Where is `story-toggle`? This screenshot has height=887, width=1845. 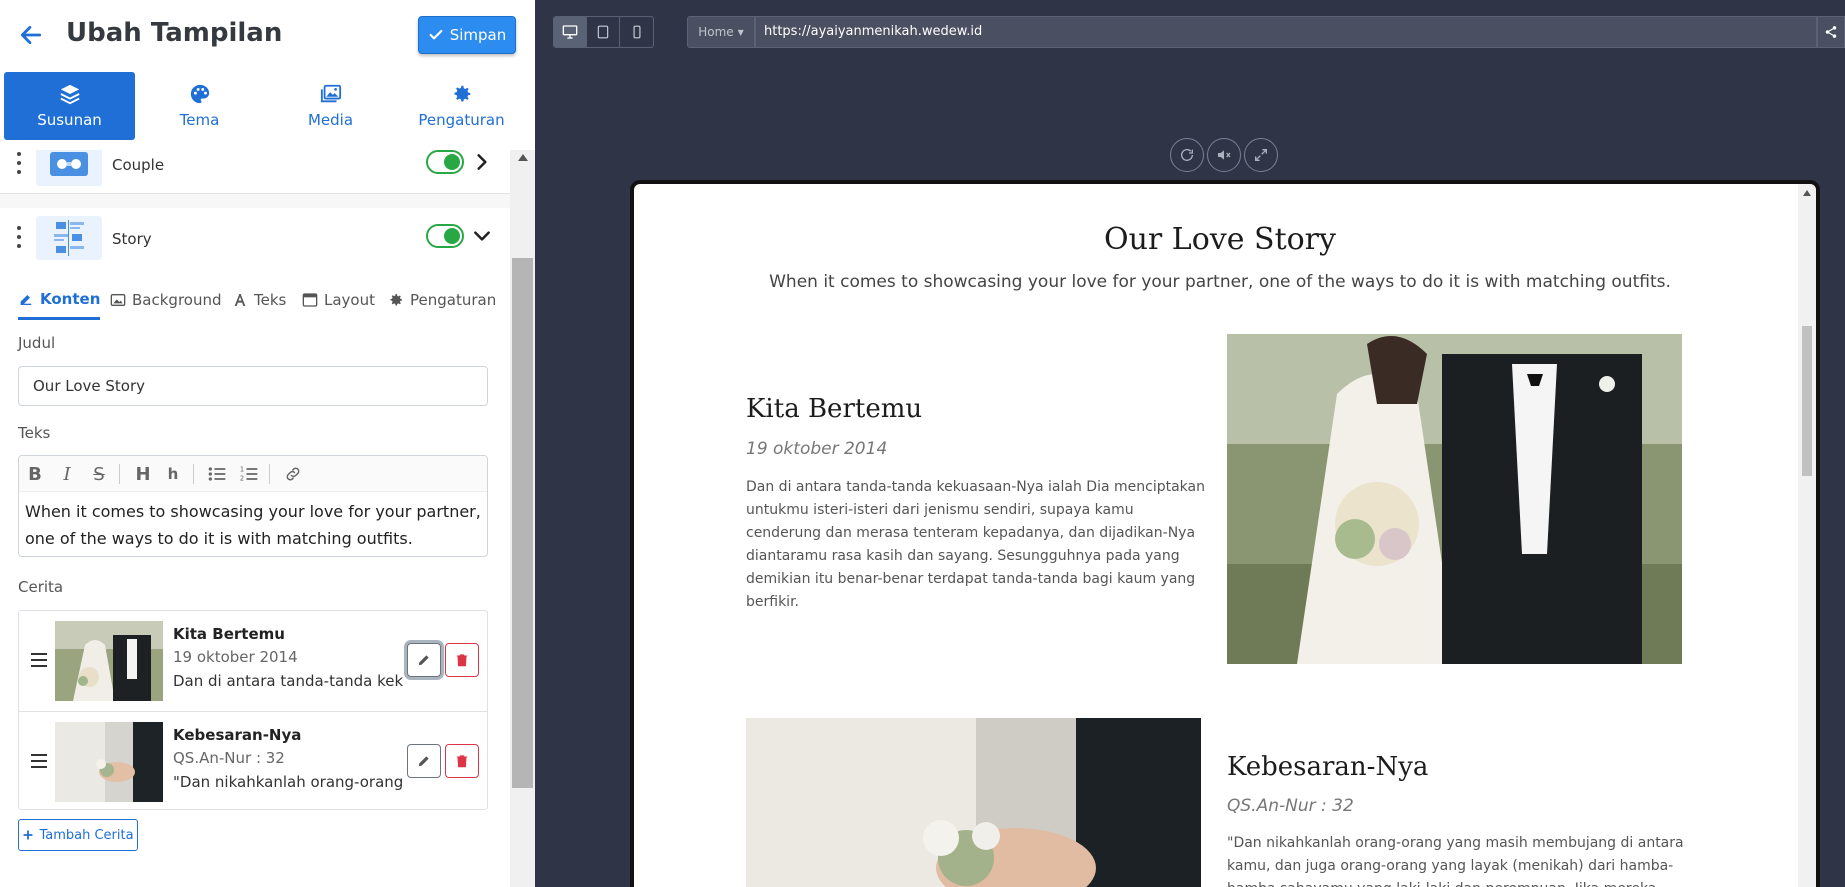 story-toggle is located at coordinates (445, 236).